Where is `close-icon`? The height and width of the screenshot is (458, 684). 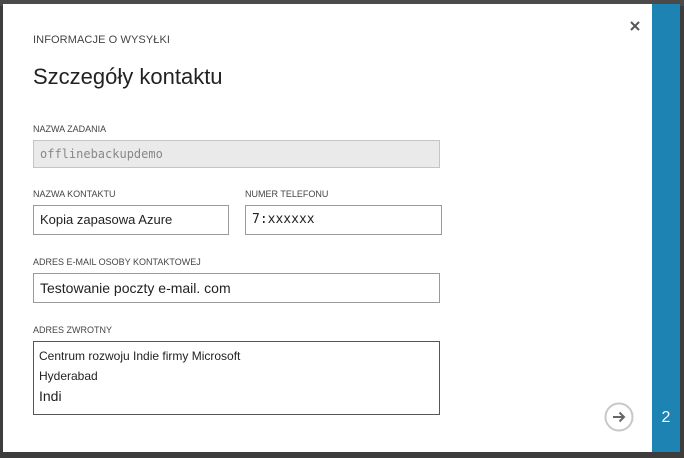 close-icon is located at coordinates (635, 26).